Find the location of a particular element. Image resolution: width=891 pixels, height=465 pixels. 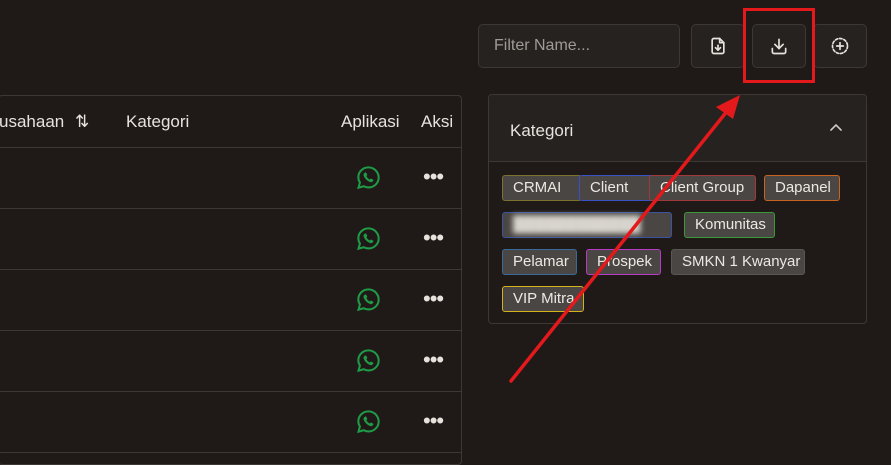

filter-name-input is located at coordinates (579, 46).